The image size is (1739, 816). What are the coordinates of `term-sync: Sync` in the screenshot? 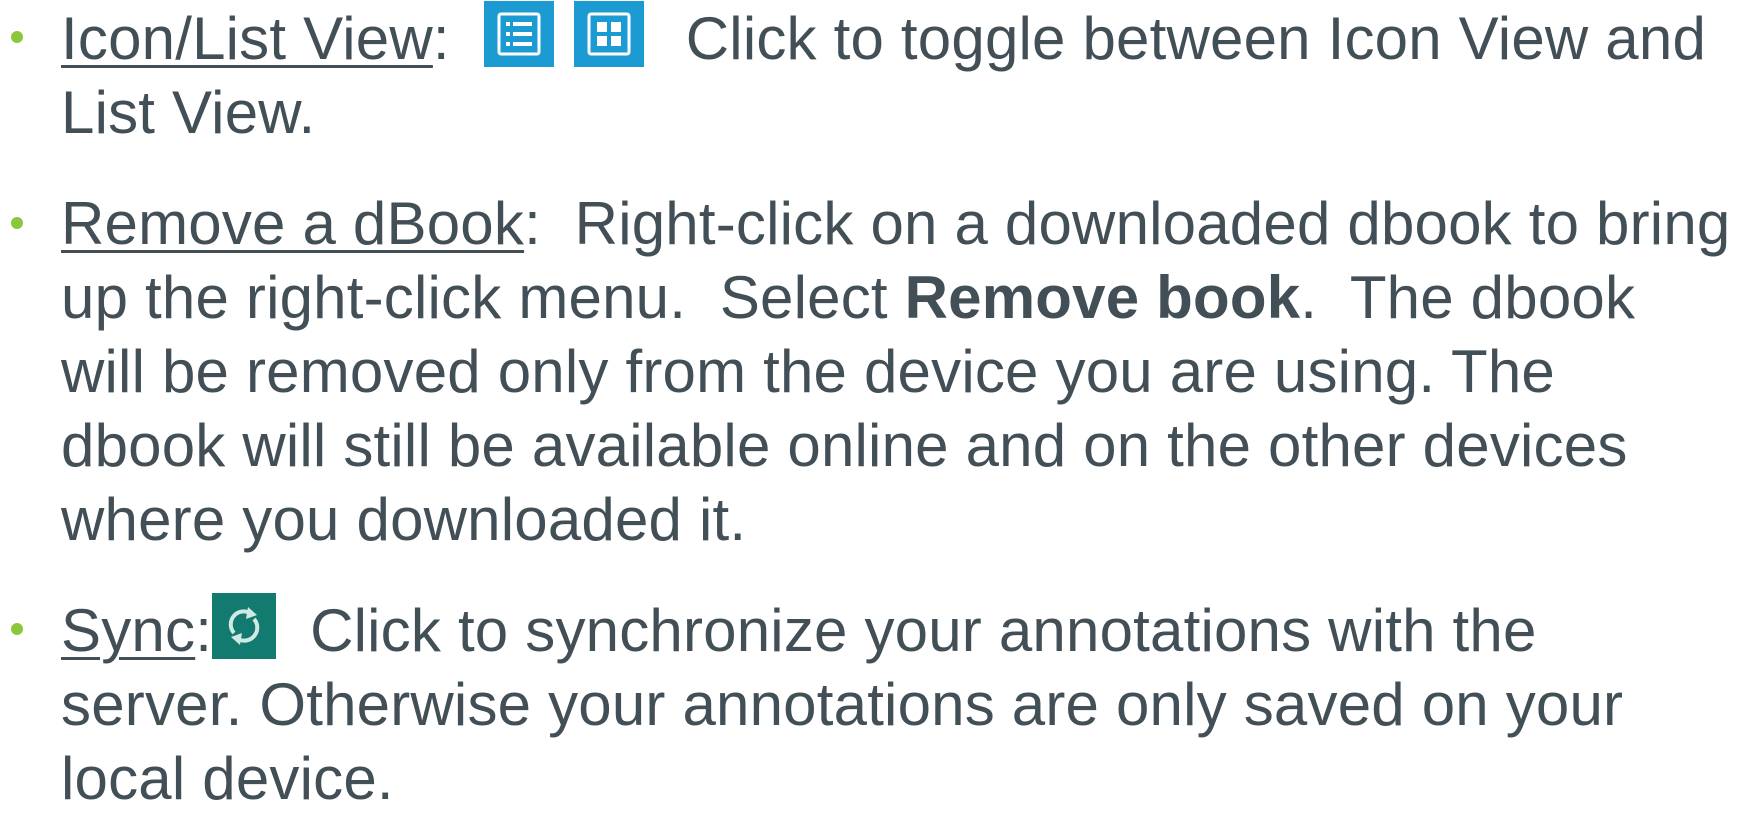 It's located at (128, 630).